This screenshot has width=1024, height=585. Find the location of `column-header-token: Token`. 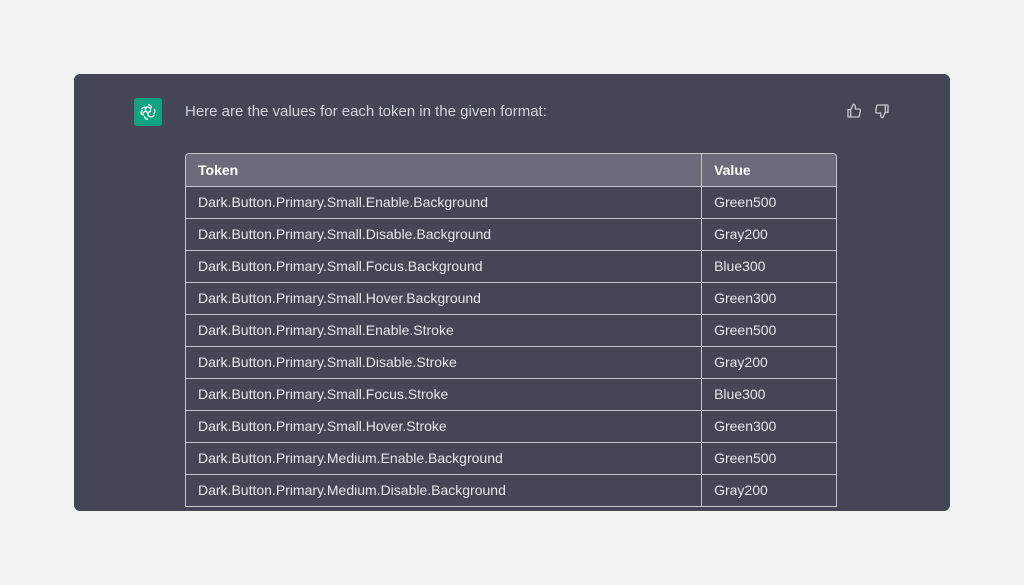

column-header-token: Token is located at coordinates (444, 170).